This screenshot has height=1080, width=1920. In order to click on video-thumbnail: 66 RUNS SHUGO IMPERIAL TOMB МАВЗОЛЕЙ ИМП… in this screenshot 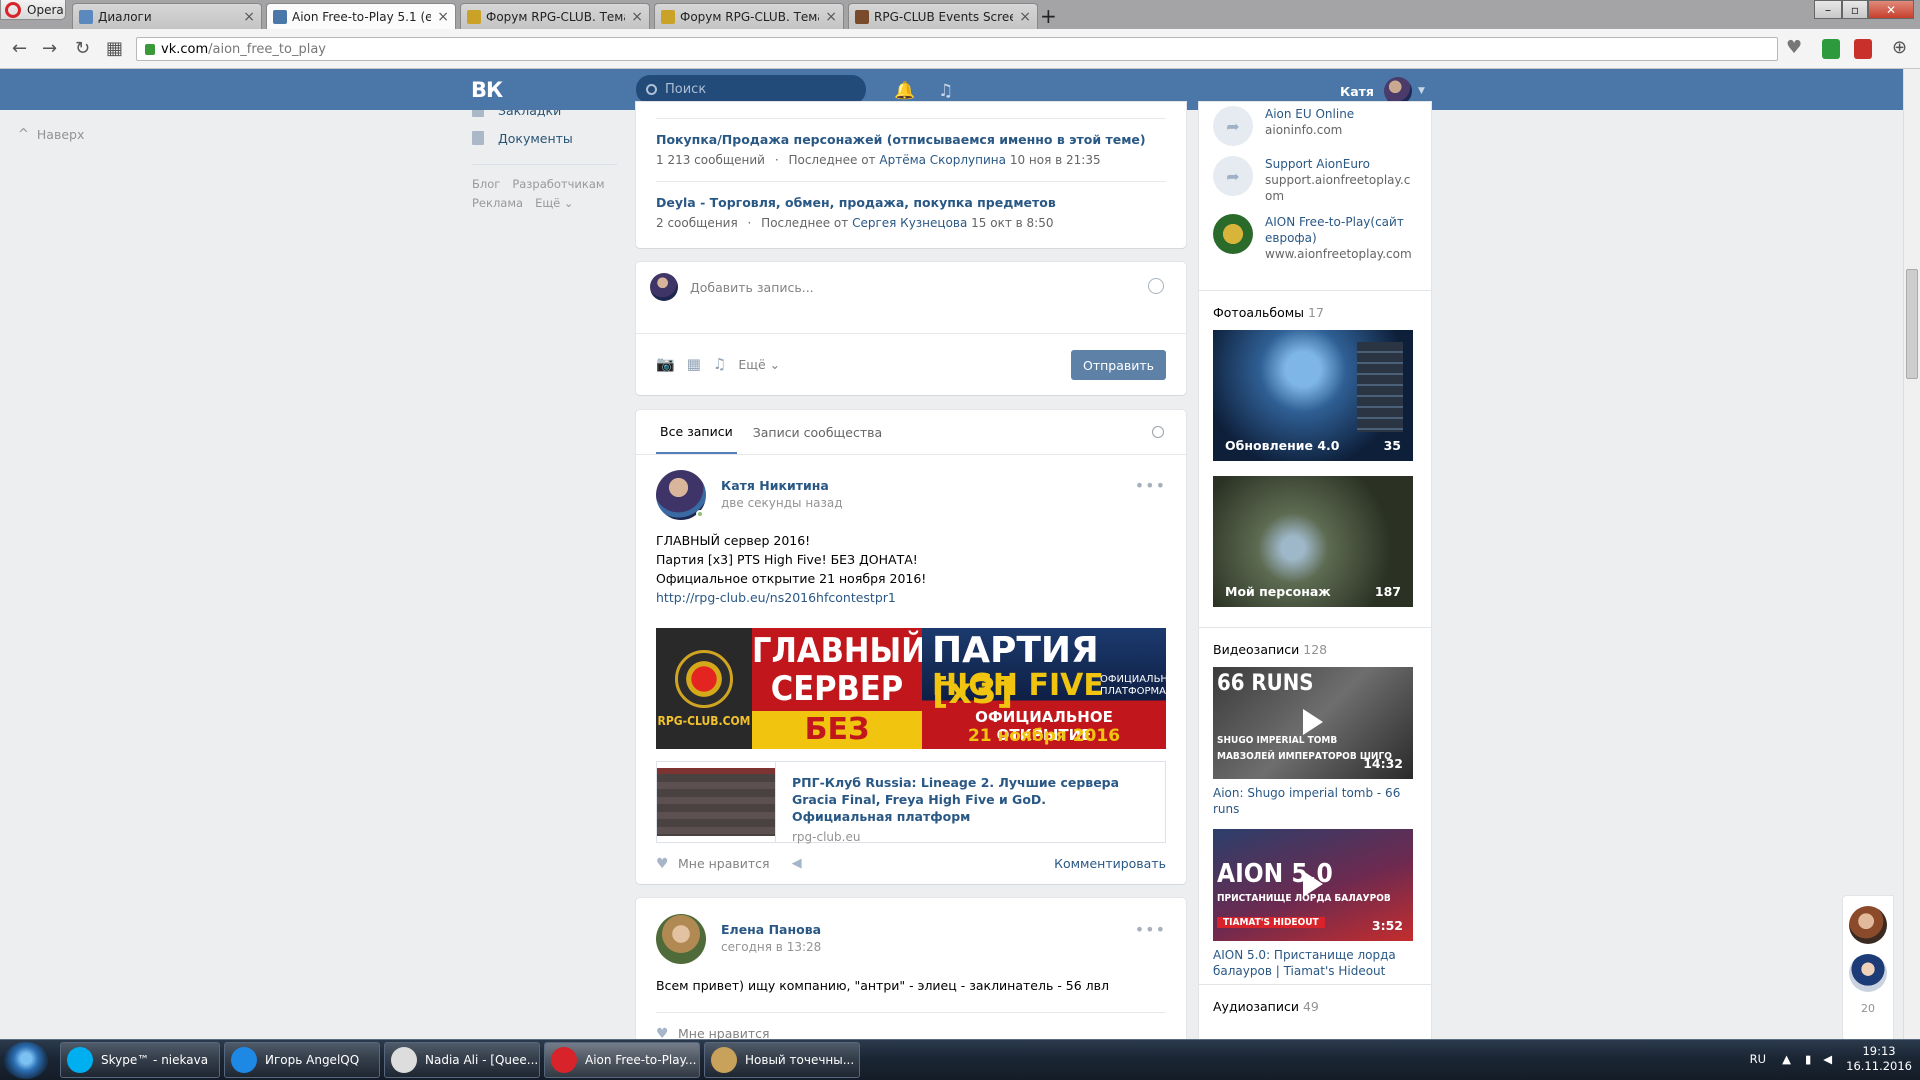, I will do `click(1313, 723)`.